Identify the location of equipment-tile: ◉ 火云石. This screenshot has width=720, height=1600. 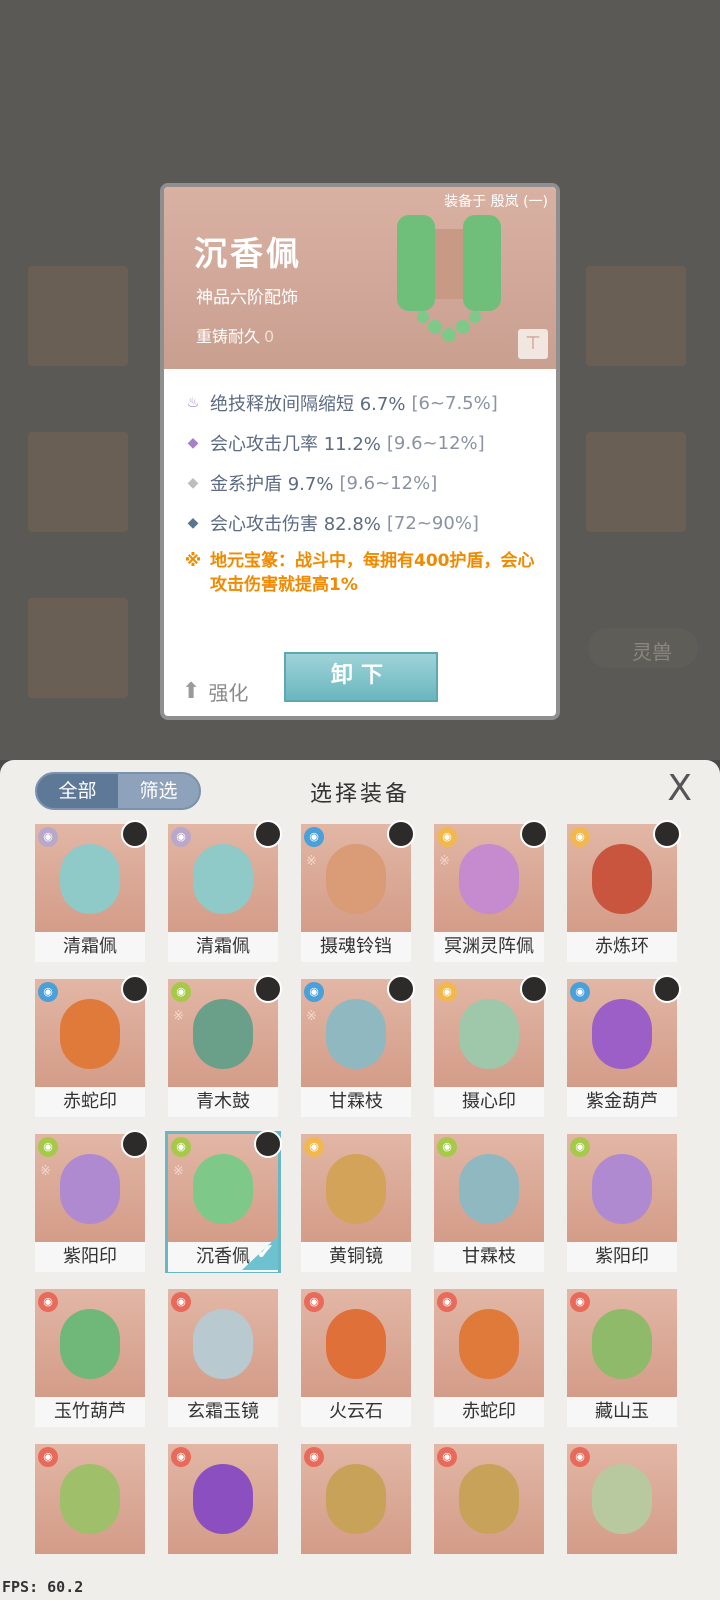
(356, 1358).